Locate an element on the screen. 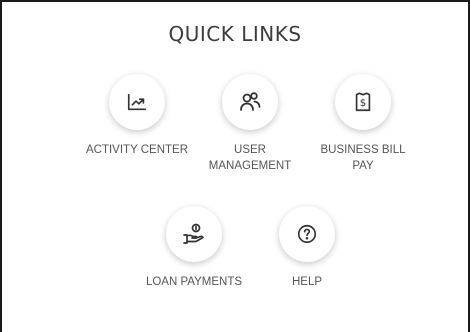 Image resolution: width=470 pixels, height=332 pixels. quick-link-help: HELP is located at coordinates (307, 248).